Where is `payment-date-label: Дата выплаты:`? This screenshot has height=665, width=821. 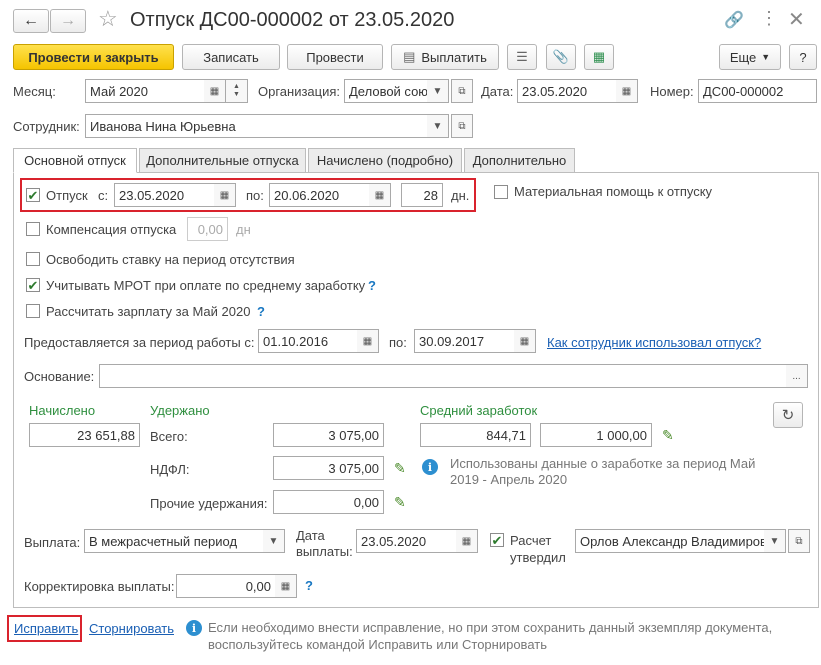
payment-date-label: Дата выплаты: is located at coordinates (324, 543).